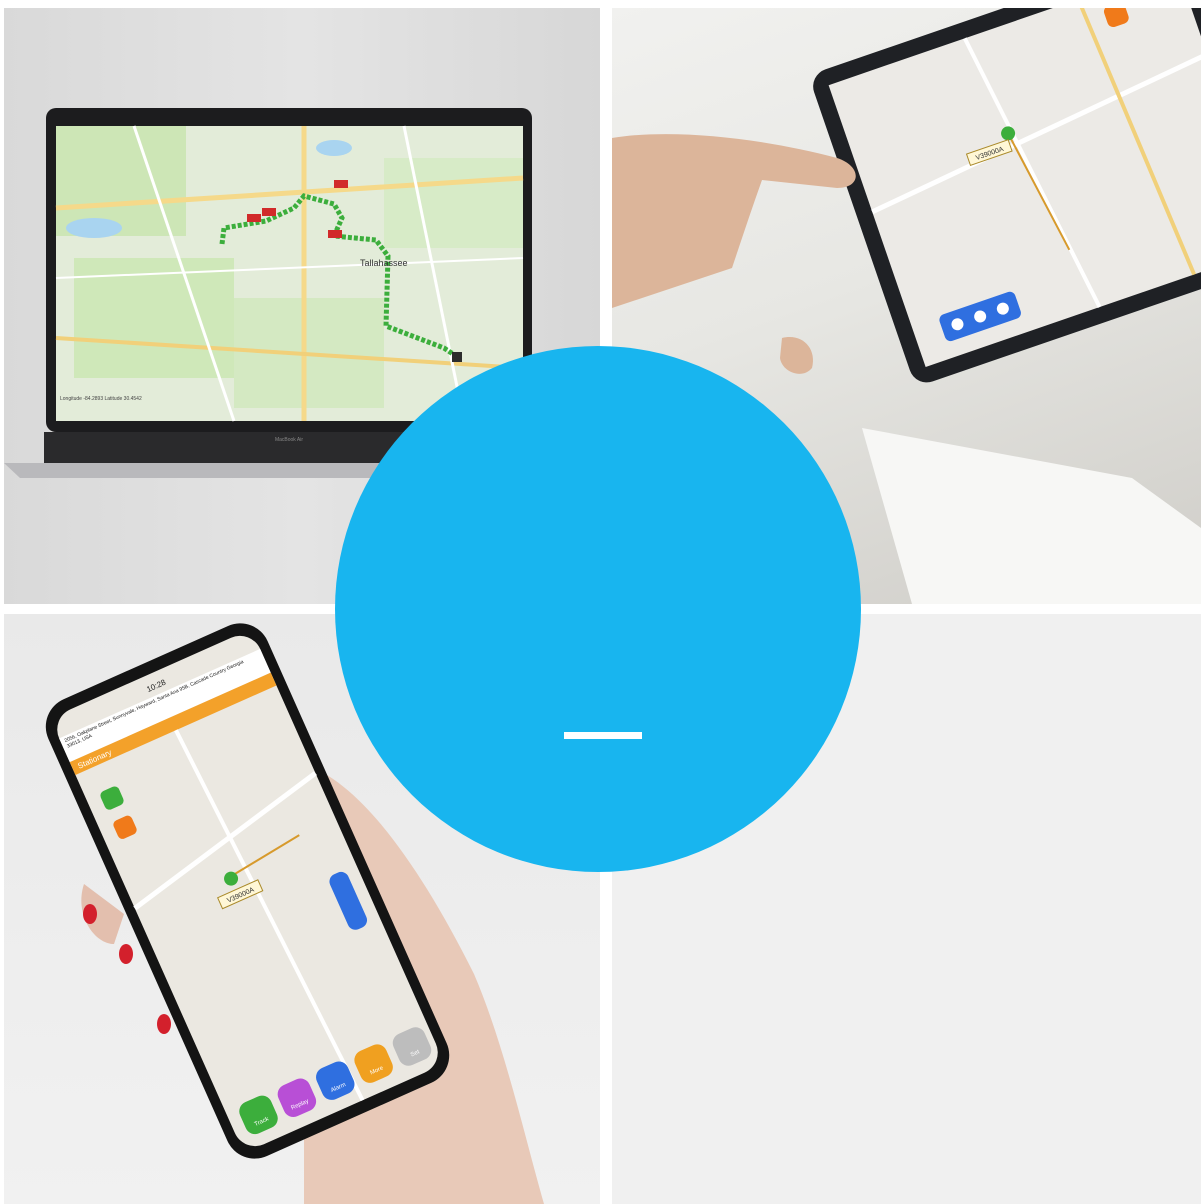  I want to click on map-city-label: Tallahassee, so click(384, 263).